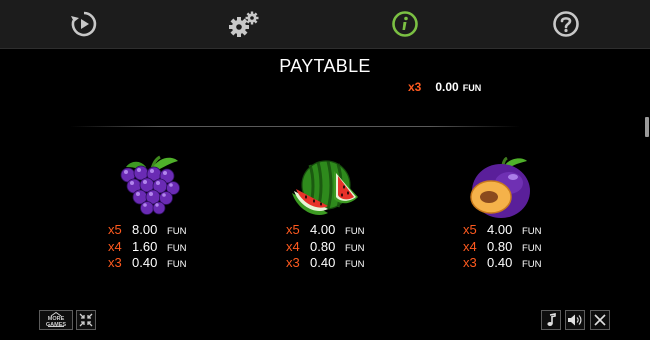 This screenshot has width=650, height=340. I want to click on payout-row: x4 1.60 FUN, so click(147, 246).